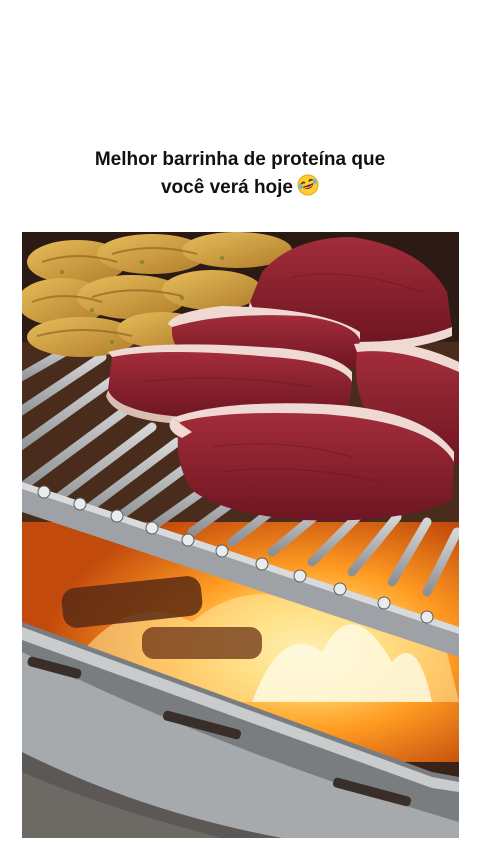 This screenshot has width=480, height=854. I want to click on caption-line-2: você verá hoje, so click(240, 189).